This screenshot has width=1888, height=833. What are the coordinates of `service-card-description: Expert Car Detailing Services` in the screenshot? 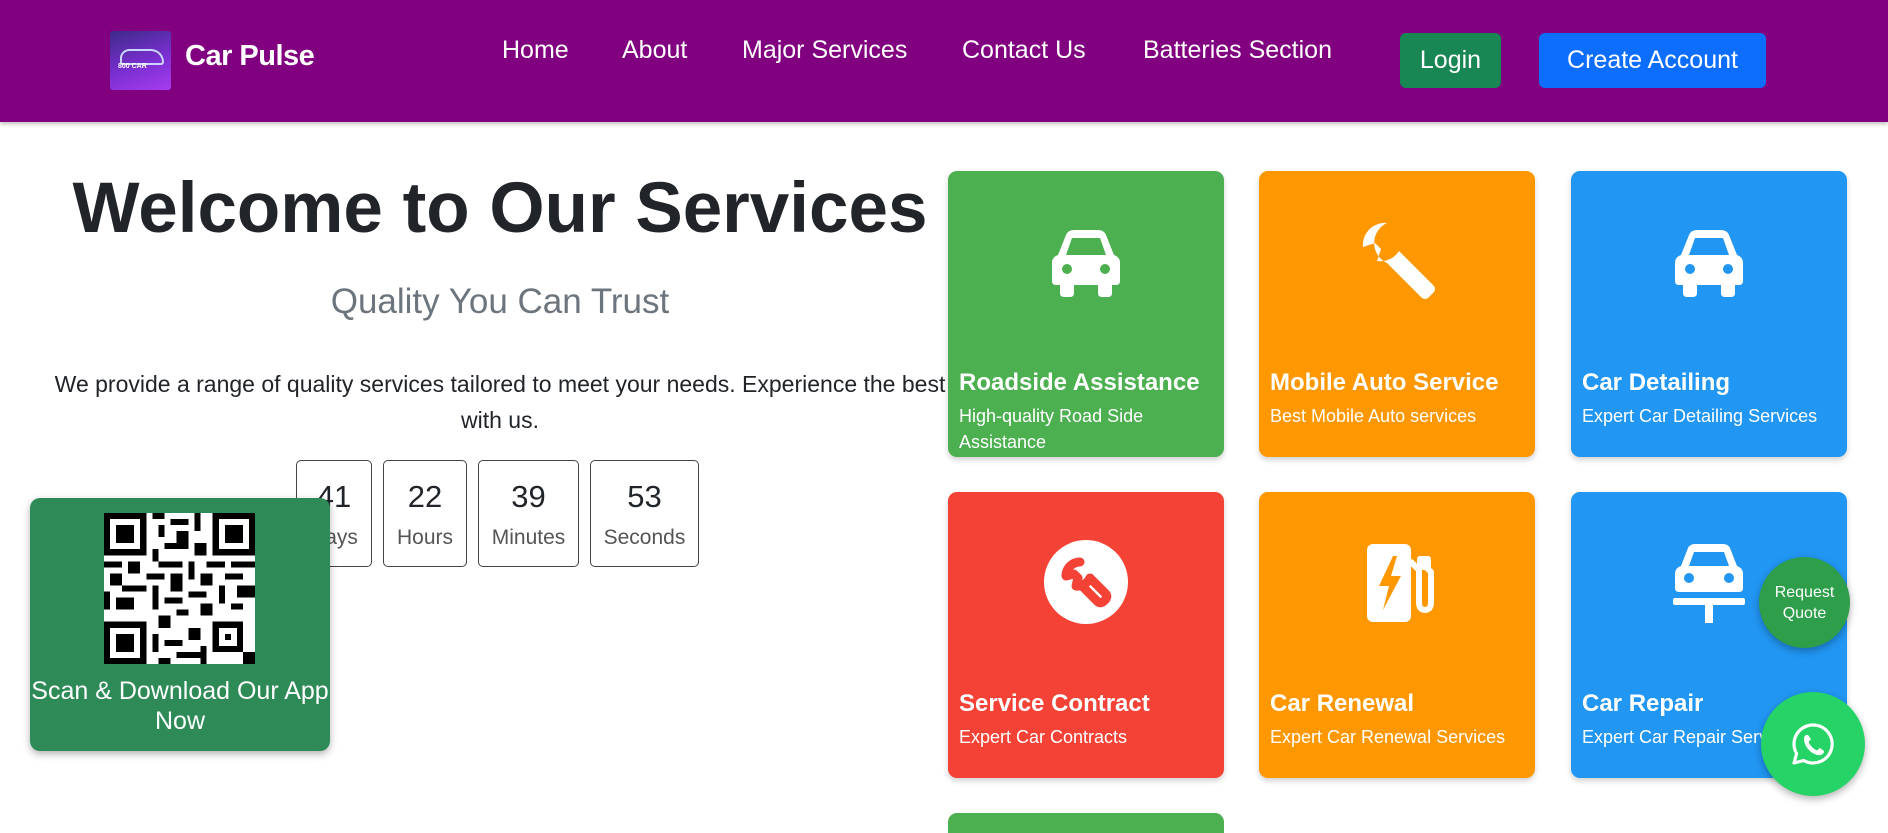 It's located at (1700, 416).